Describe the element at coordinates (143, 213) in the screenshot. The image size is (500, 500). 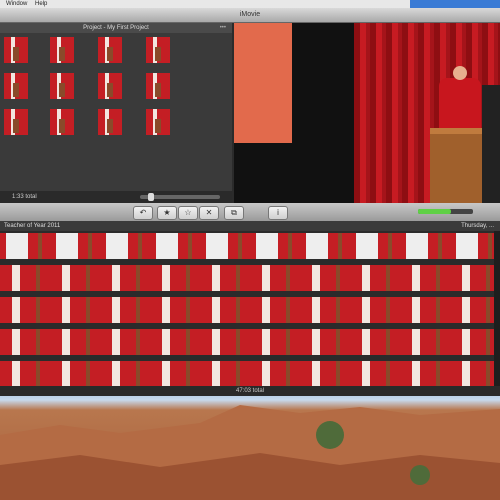
I see `undo-button: ↶` at that location.